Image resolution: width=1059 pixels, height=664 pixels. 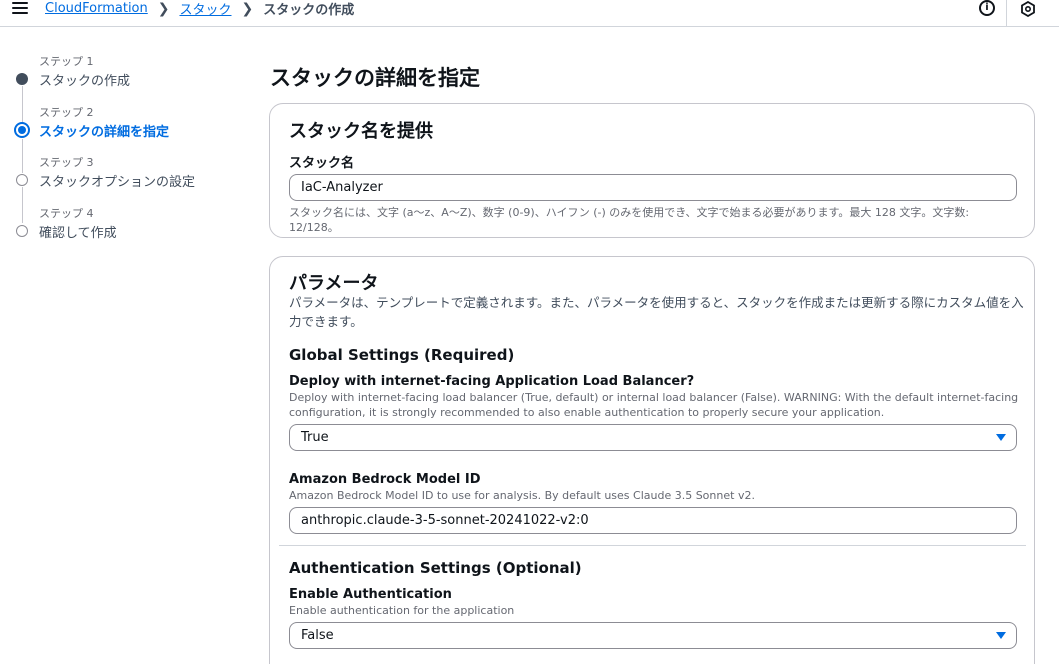 I want to click on info-circle-icon: i, so click(x=987, y=8).